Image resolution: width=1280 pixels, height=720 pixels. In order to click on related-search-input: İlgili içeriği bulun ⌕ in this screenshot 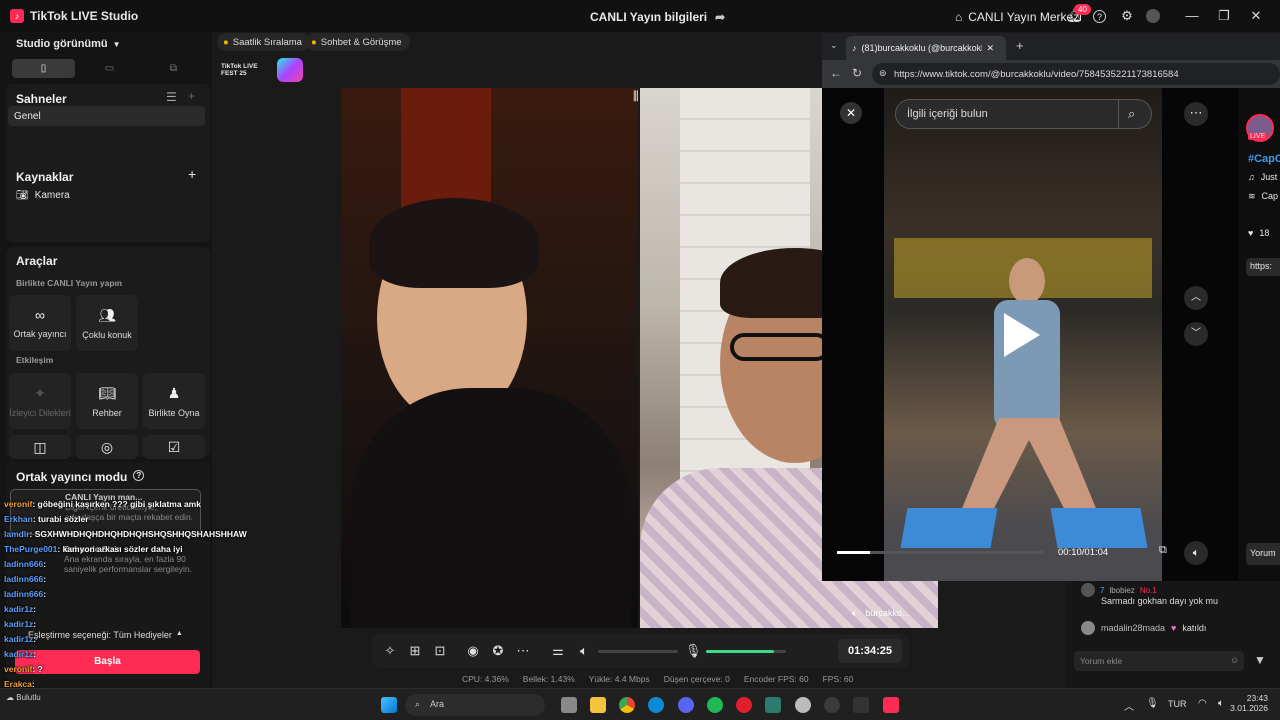, I will do `click(1023, 114)`.